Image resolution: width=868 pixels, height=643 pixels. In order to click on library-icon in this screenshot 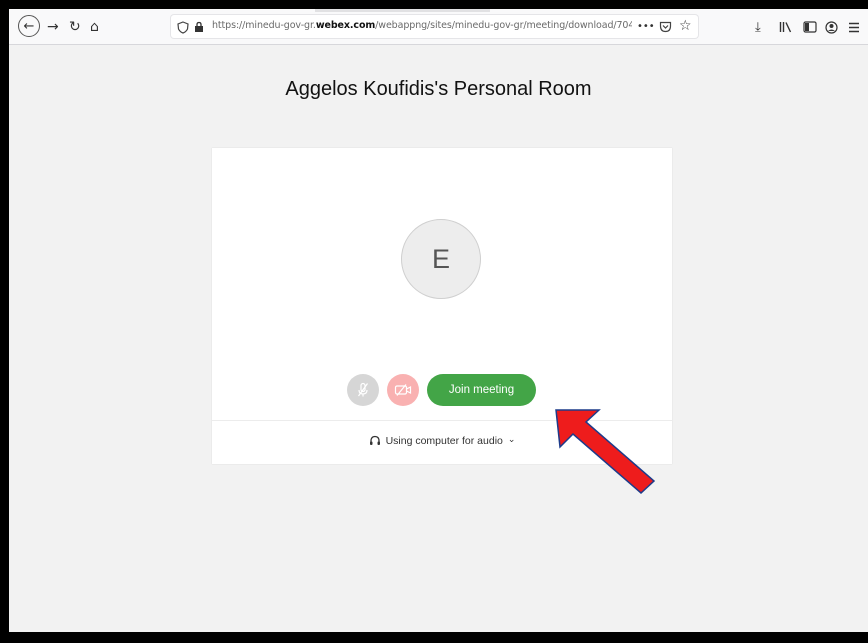, I will do `click(786, 27)`.